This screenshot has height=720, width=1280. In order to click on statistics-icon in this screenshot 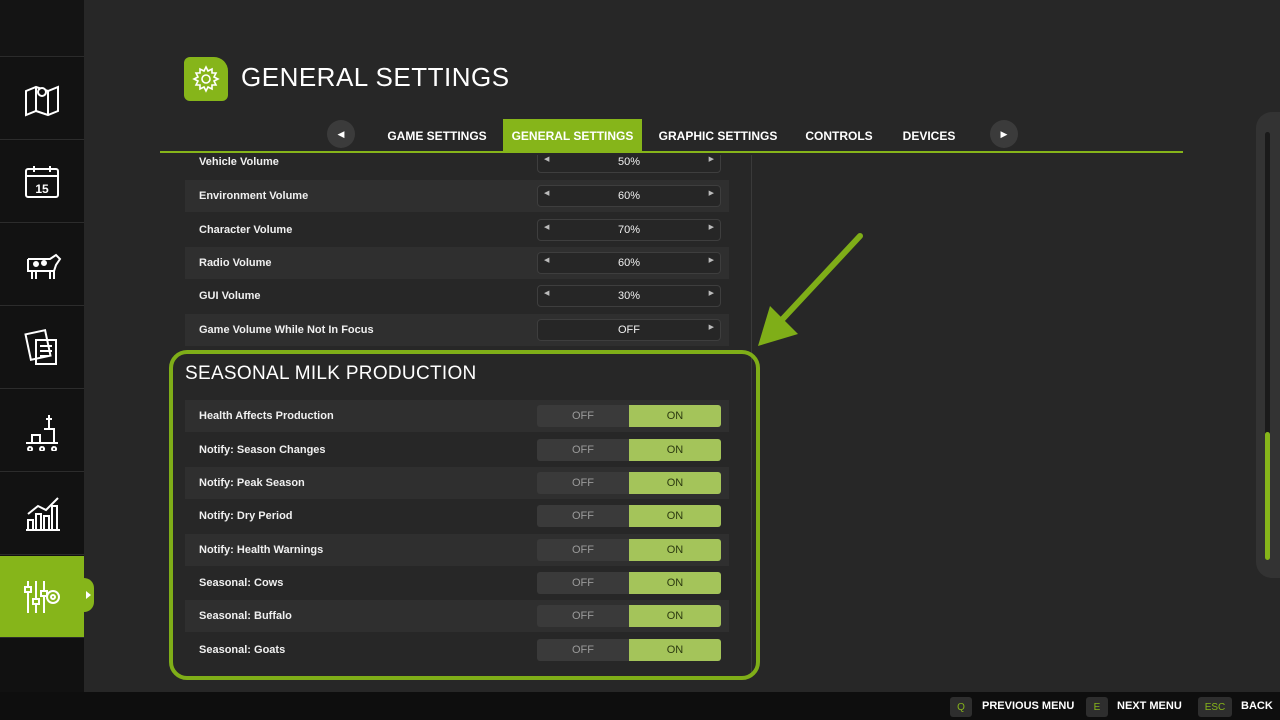, I will do `click(43, 513)`.